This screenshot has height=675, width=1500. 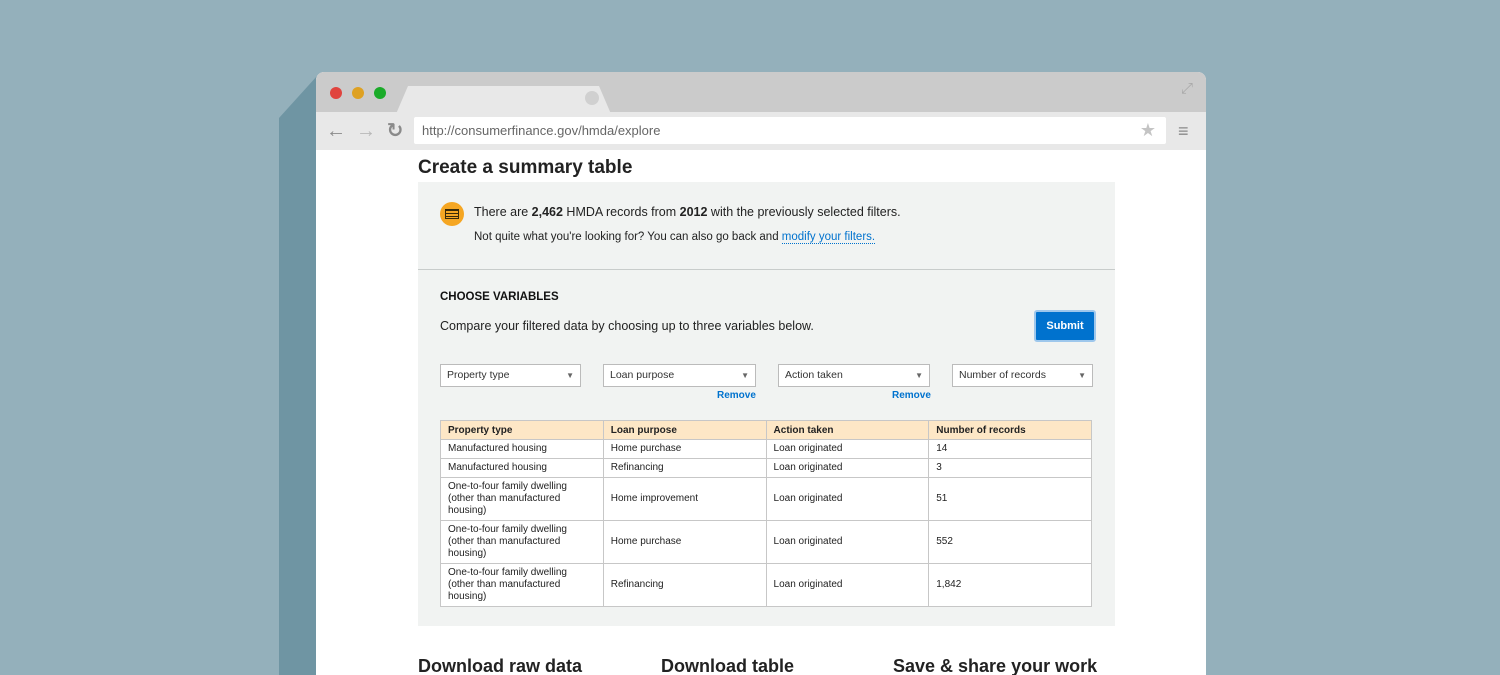 I want to click on page-title: Create a summary table, so click(x=525, y=167).